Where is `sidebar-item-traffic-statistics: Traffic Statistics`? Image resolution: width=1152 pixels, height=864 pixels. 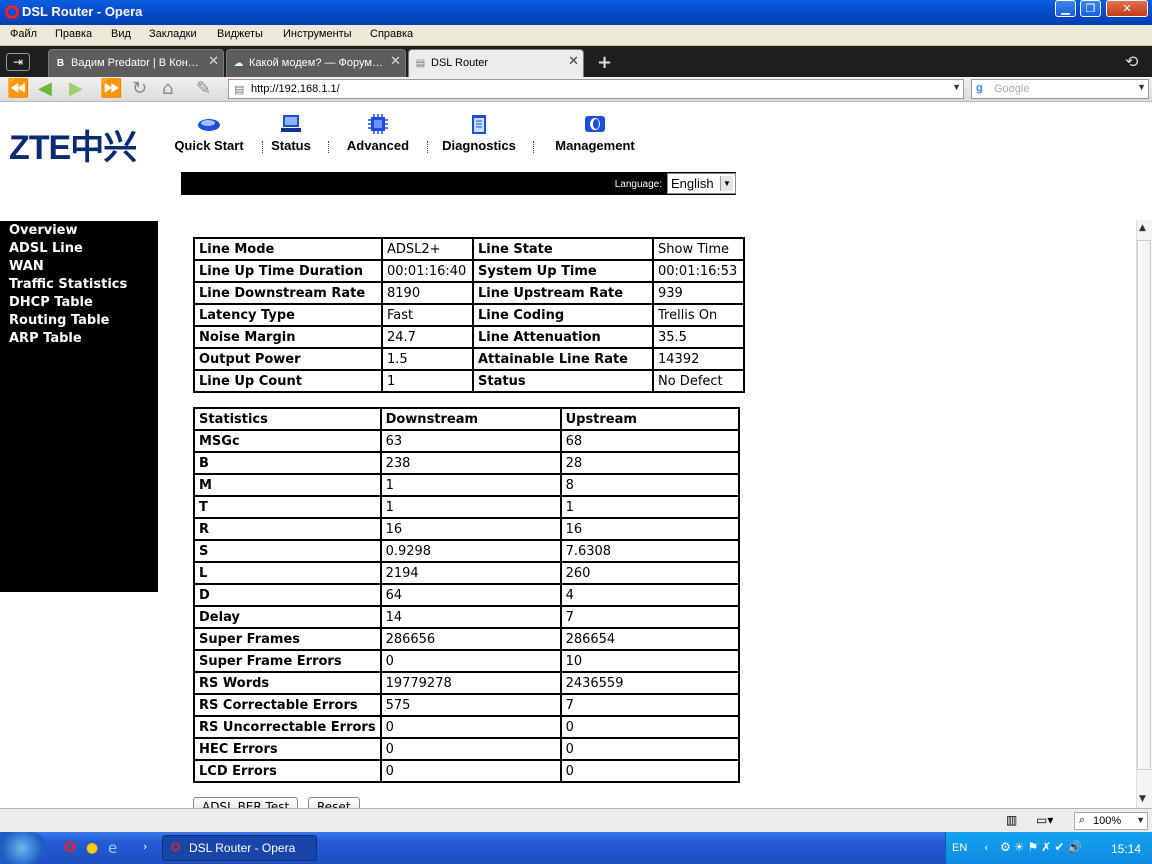 sidebar-item-traffic-statistics: Traffic Statistics is located at coordinates (83, 285).